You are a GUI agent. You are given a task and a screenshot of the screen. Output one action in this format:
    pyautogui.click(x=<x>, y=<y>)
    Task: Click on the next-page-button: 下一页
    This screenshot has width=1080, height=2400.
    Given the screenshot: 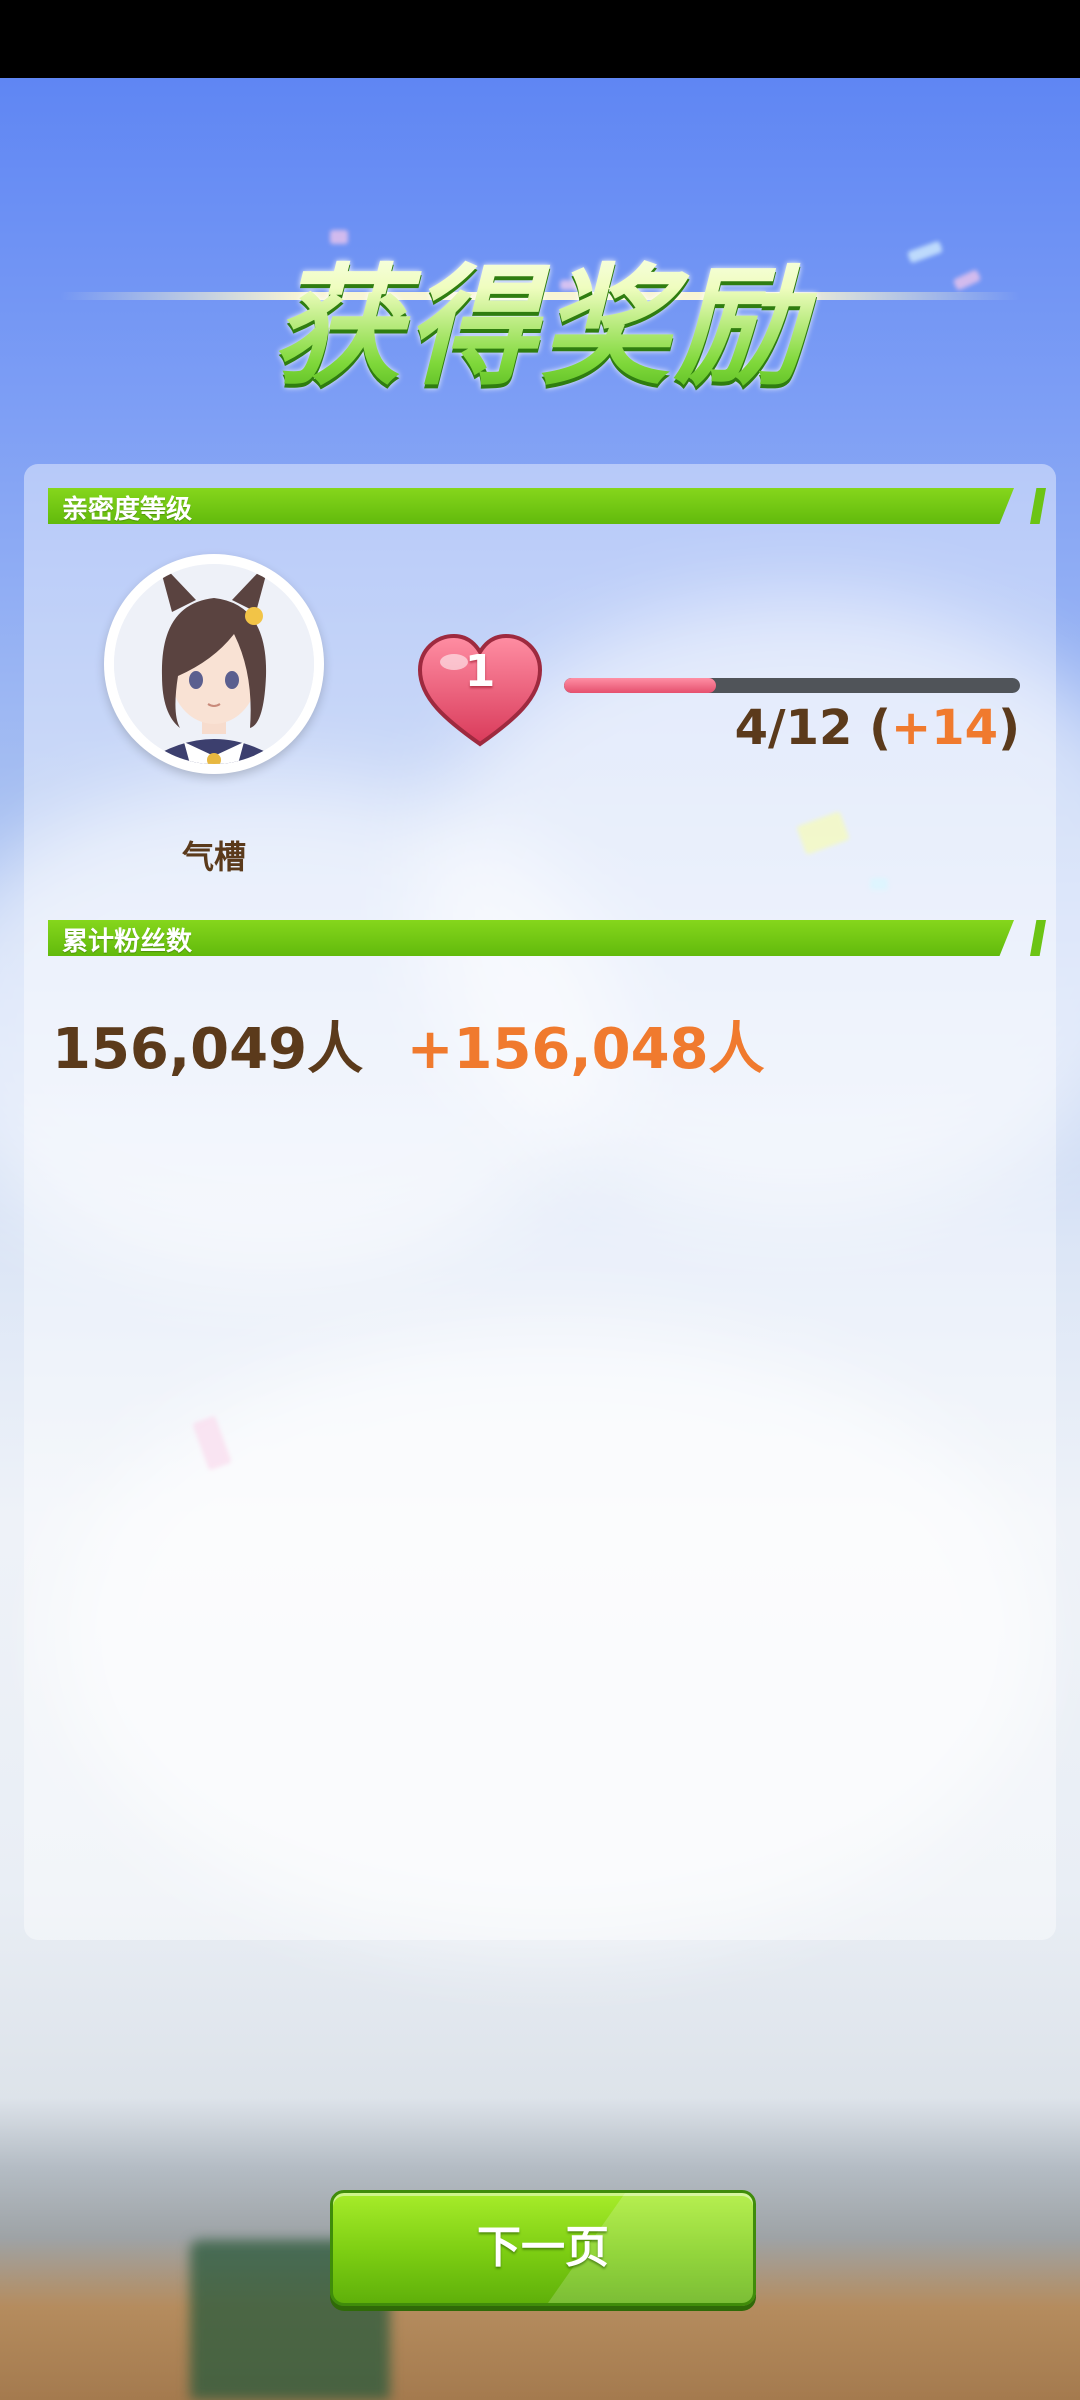 What is the action you would take?
    pyautogui.click(x=543, y=2248)
    